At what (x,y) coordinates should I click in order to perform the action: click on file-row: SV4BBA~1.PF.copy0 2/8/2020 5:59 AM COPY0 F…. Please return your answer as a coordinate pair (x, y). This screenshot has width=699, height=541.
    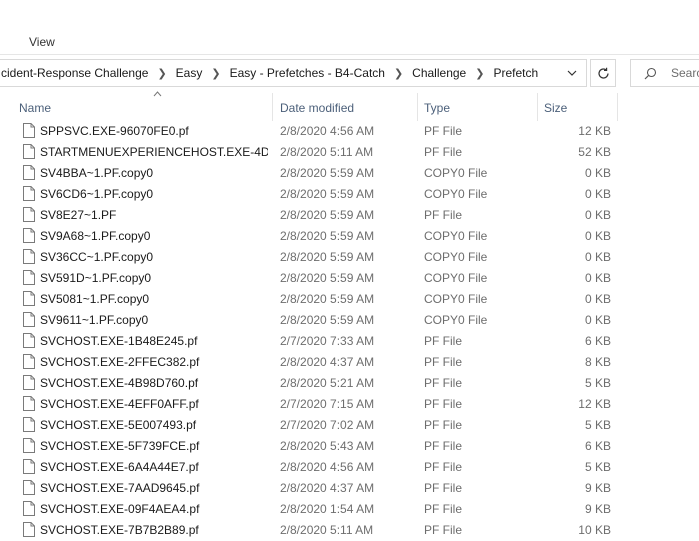
    Looking at the image, I should click on (349, 173).